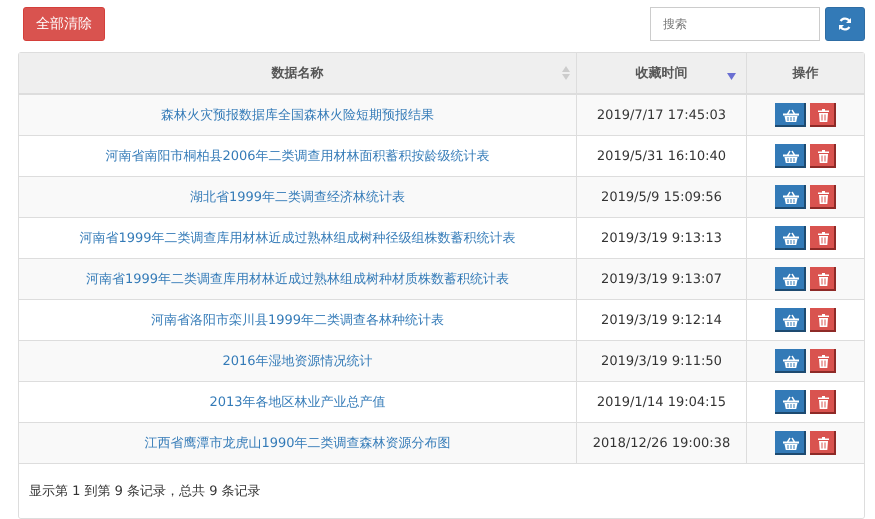  Describe the element at coordinates (297, 361) in the screenshot. I see `dataset-link: 2016年湿地资源情况统计` at that location.